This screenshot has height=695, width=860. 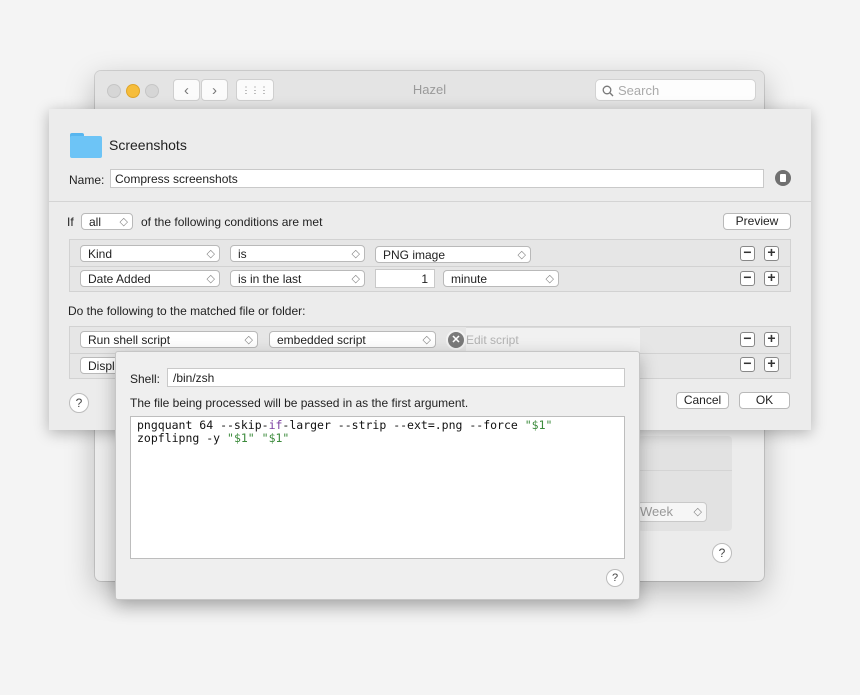 I want to click on condition-value-popup: PNG image ◇, so click(x=453, y=254).